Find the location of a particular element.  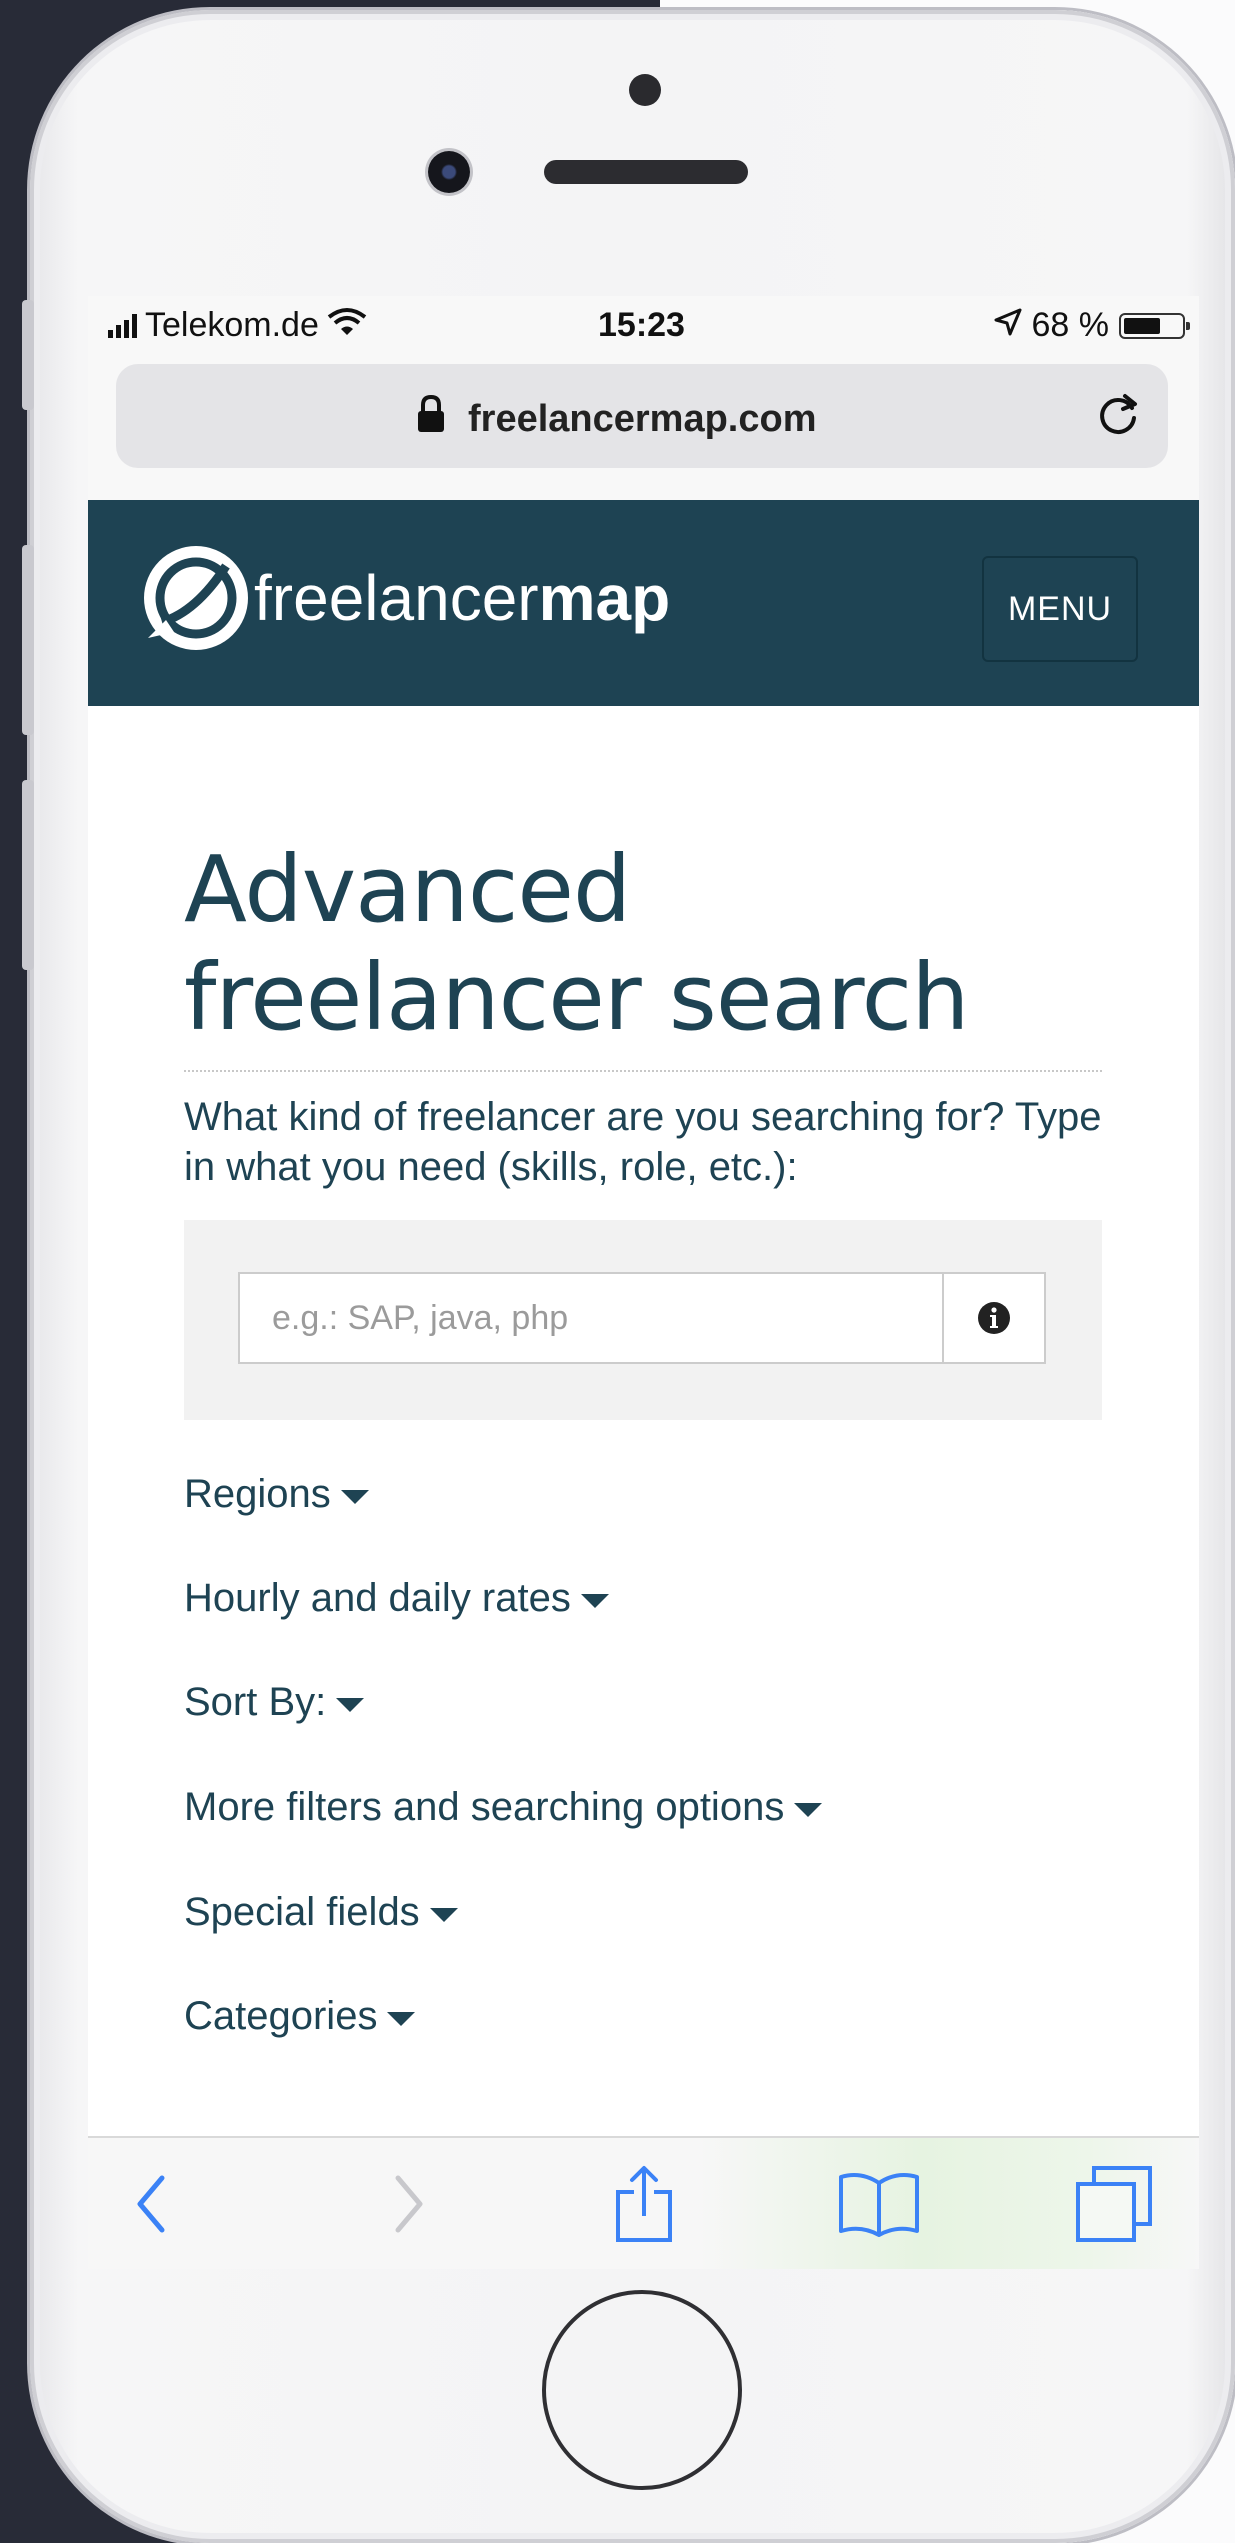

volume-down-button is located at coordinates (28, 875).